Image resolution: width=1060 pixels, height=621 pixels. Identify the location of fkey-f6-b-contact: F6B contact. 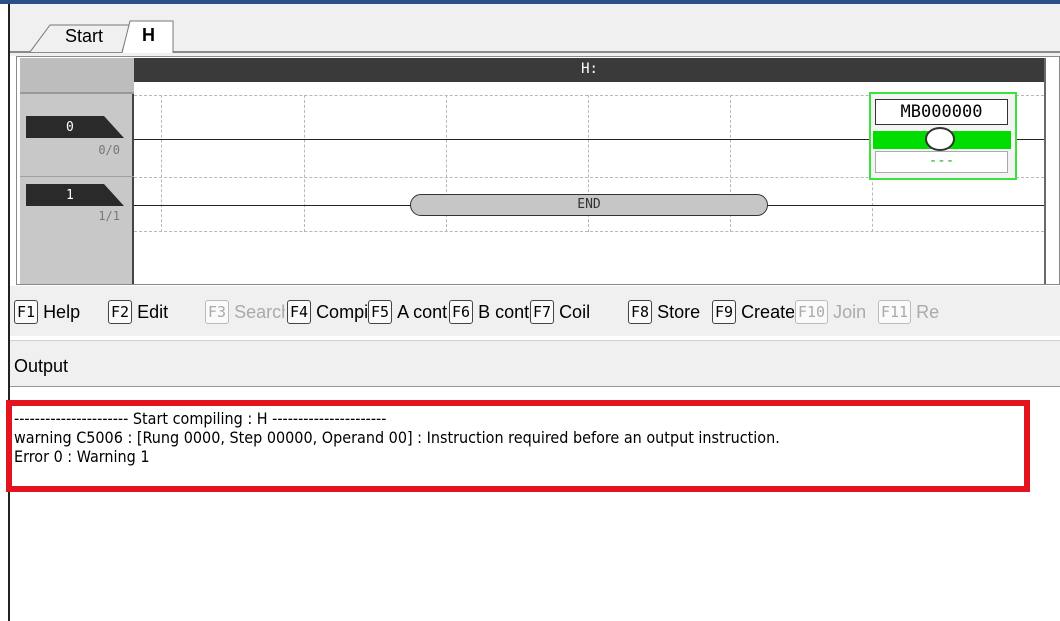
(489, 313).